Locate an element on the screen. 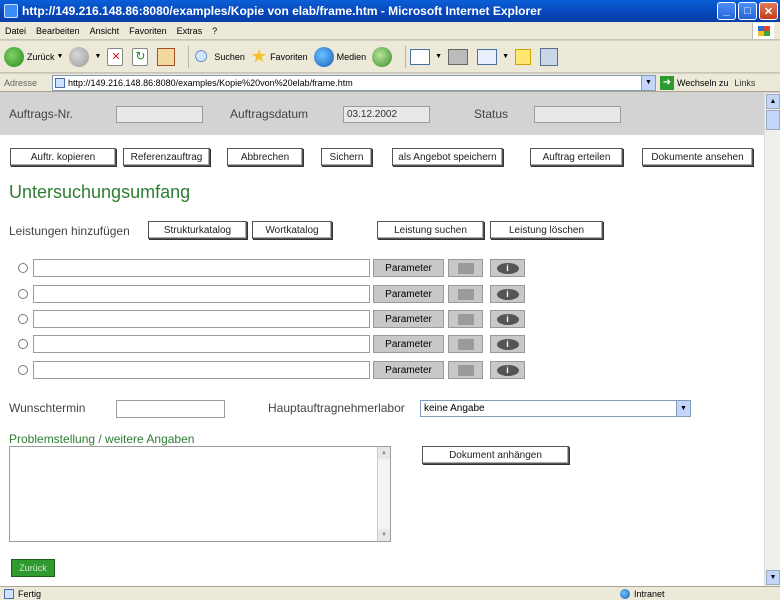  history-button is located at coordinates (383, 56).